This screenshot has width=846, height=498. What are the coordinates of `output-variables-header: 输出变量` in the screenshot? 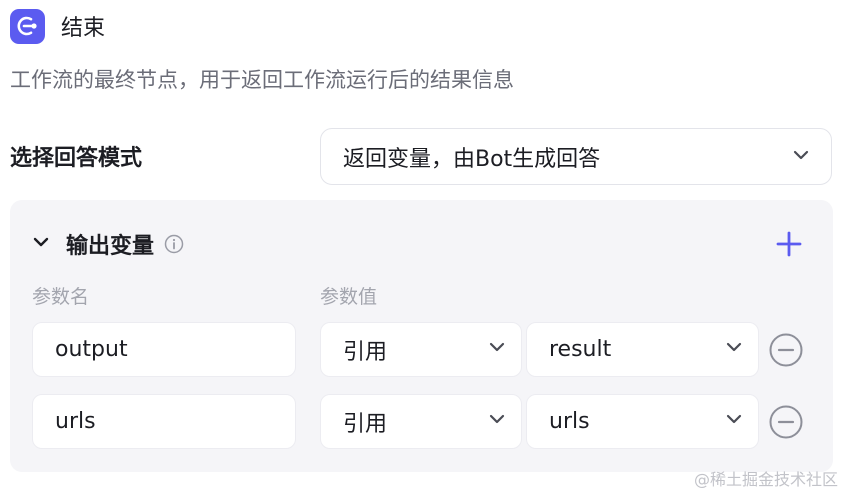 It's located at (108, 244).